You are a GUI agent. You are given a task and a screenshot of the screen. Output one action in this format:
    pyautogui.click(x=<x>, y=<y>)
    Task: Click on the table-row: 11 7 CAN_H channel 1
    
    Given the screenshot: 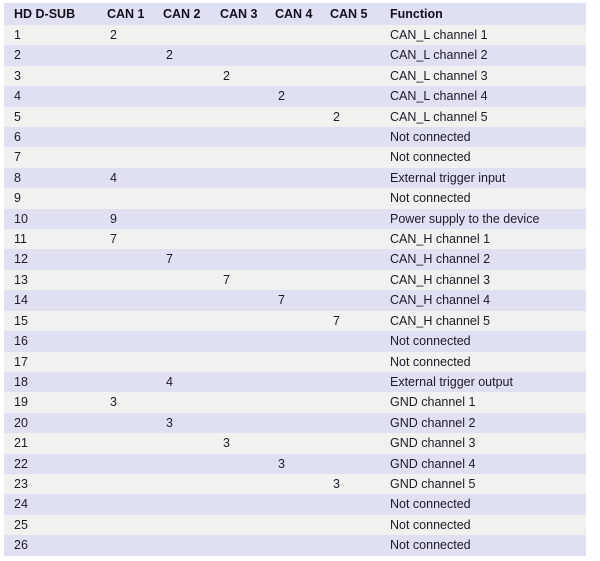 What is the action you would take?
    pyautogui.click(x=295, y=239)
    